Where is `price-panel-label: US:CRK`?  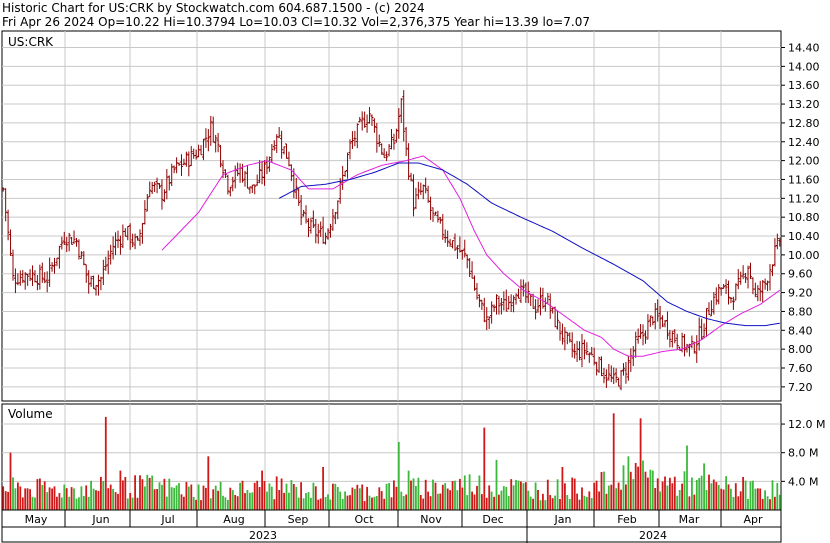 price-panel-label: US:CRK is located at coordinates (31, 42).